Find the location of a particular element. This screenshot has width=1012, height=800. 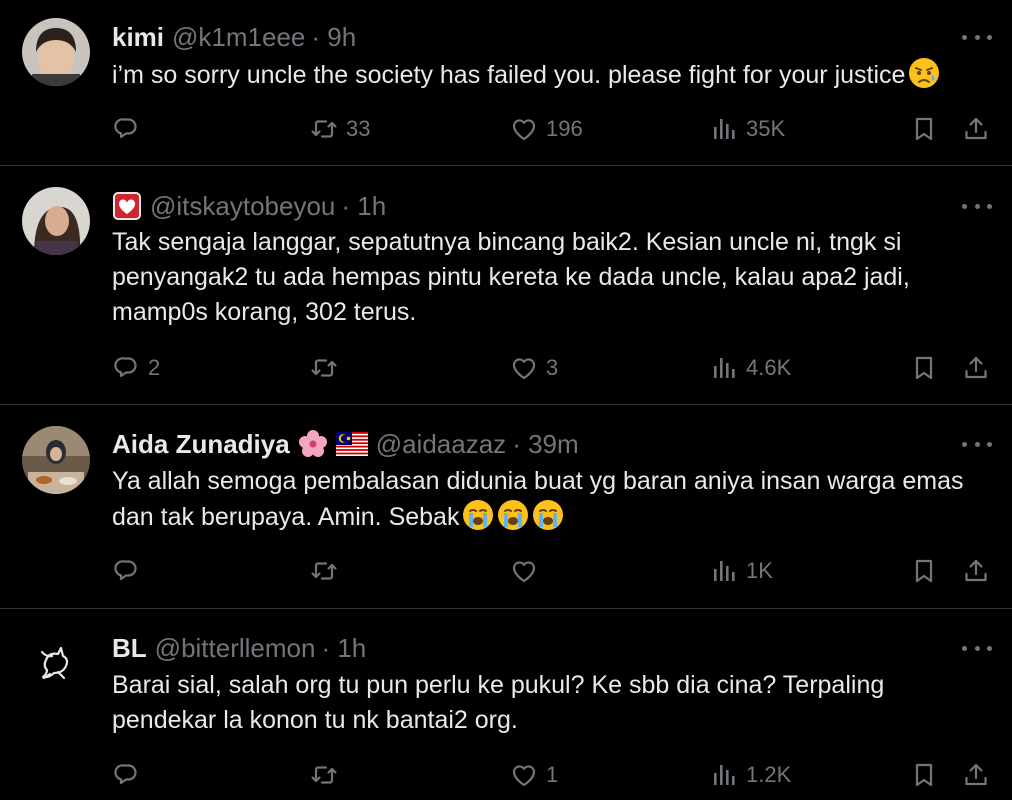

like-button is located at coordinates (528, 571).